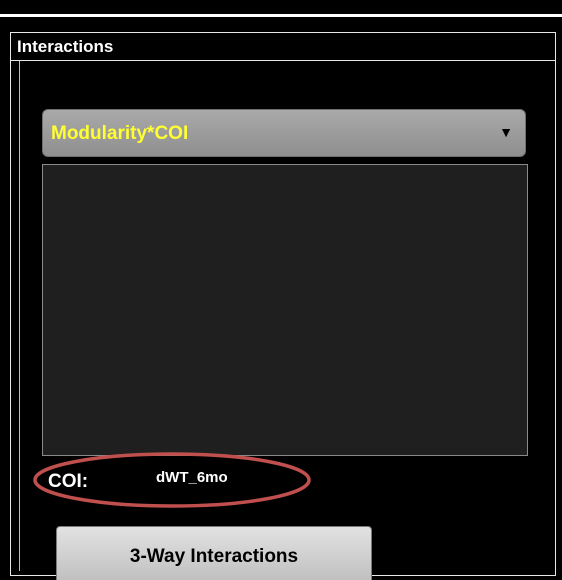  Describe the element at coordinates (192, 477) in the screenshot. I see `coi-value: dWT_6mo` at that location.